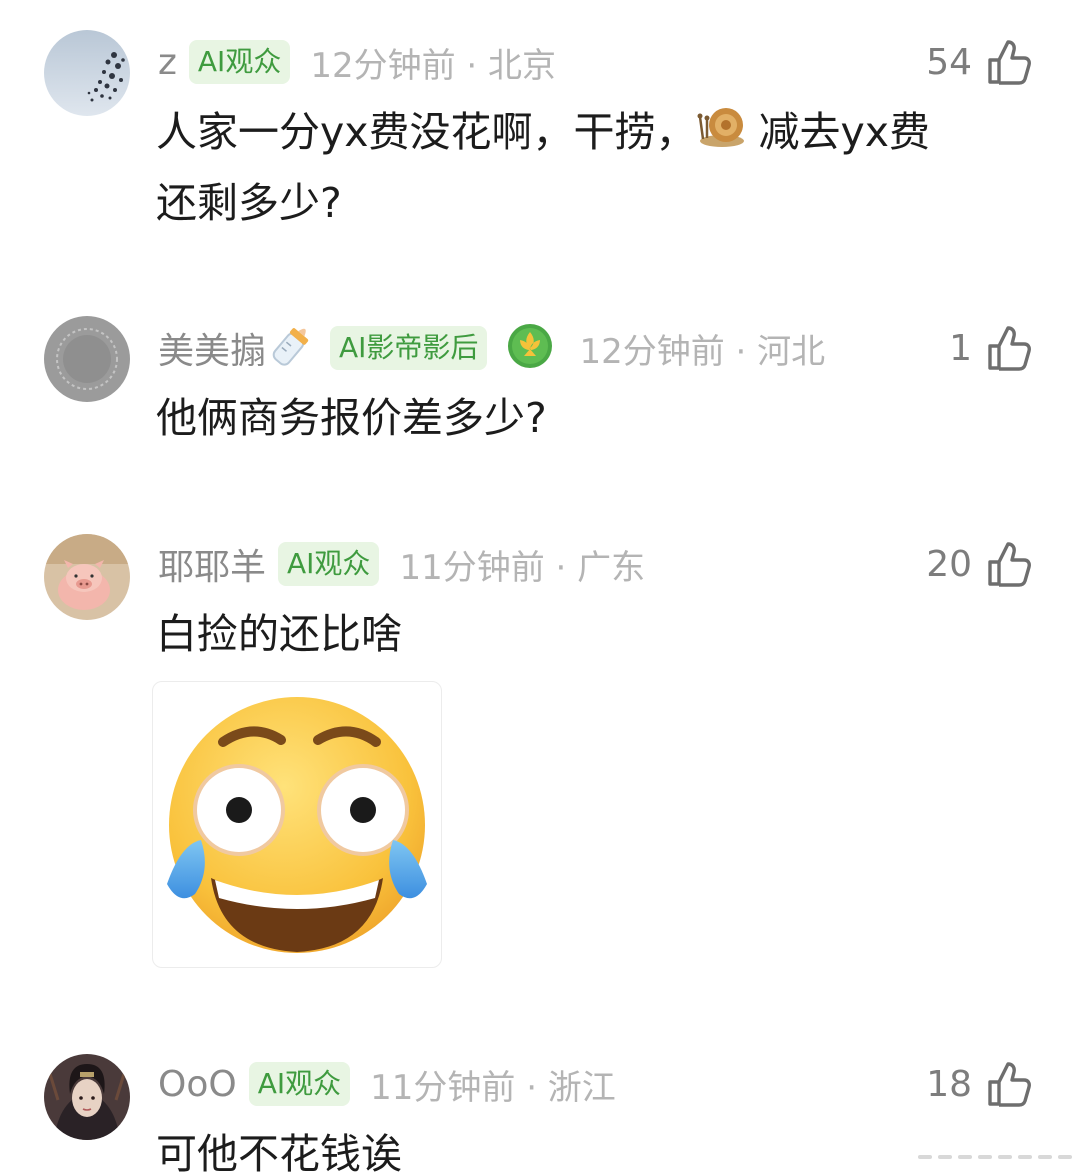 The width and height of the screenshot is (1080, 1173). What do you see at coordinates (212, 348) in the screenshot?
I see `username: 美美搧` at bounding box center [212, 348].